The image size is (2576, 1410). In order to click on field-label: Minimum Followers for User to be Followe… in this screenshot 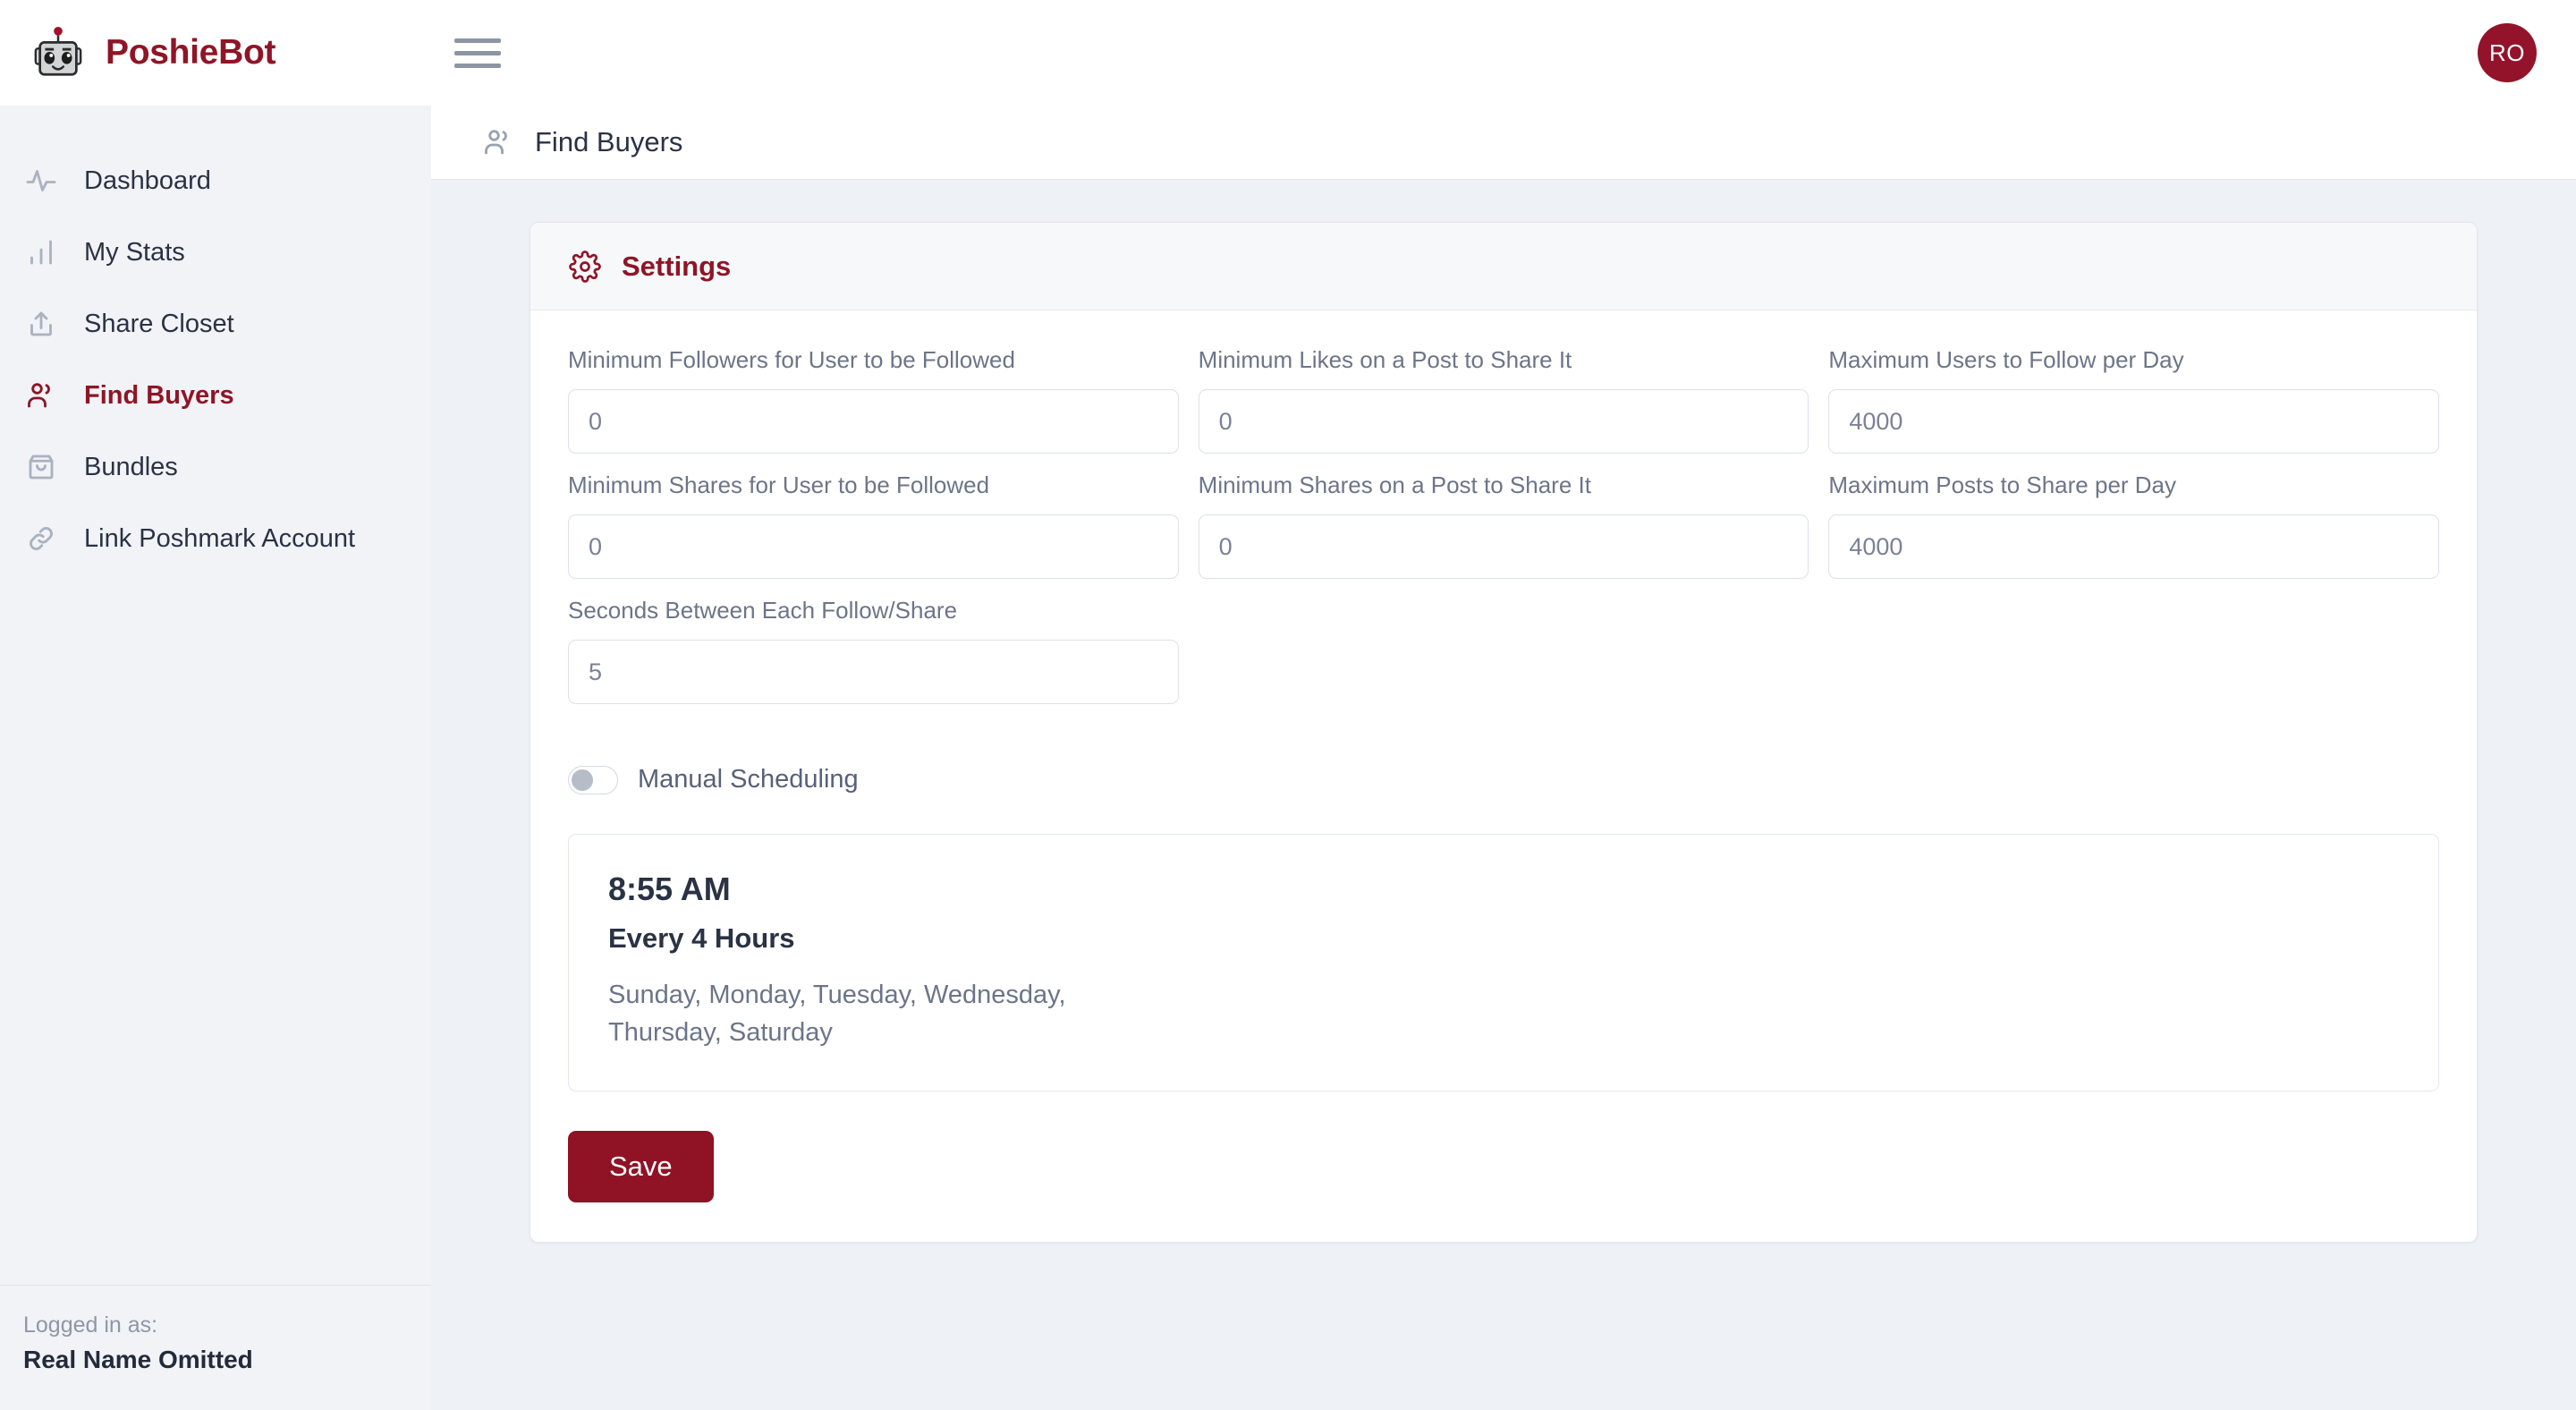, I will do `click(791, 360)`.